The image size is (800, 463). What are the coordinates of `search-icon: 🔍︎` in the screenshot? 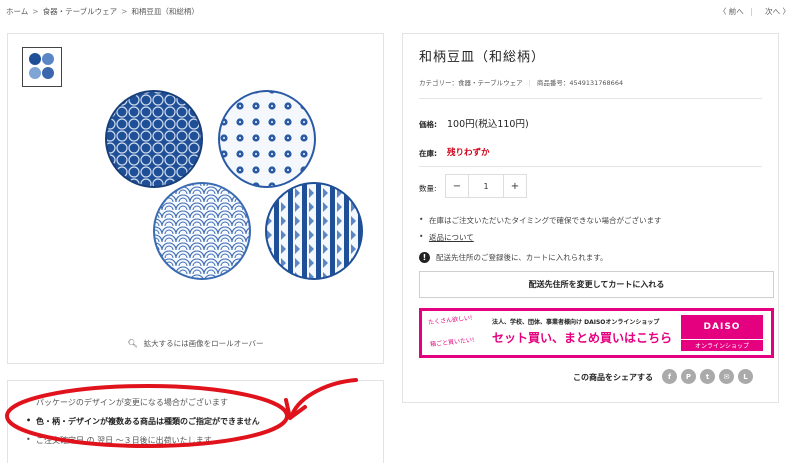 It's located at (132, 343).